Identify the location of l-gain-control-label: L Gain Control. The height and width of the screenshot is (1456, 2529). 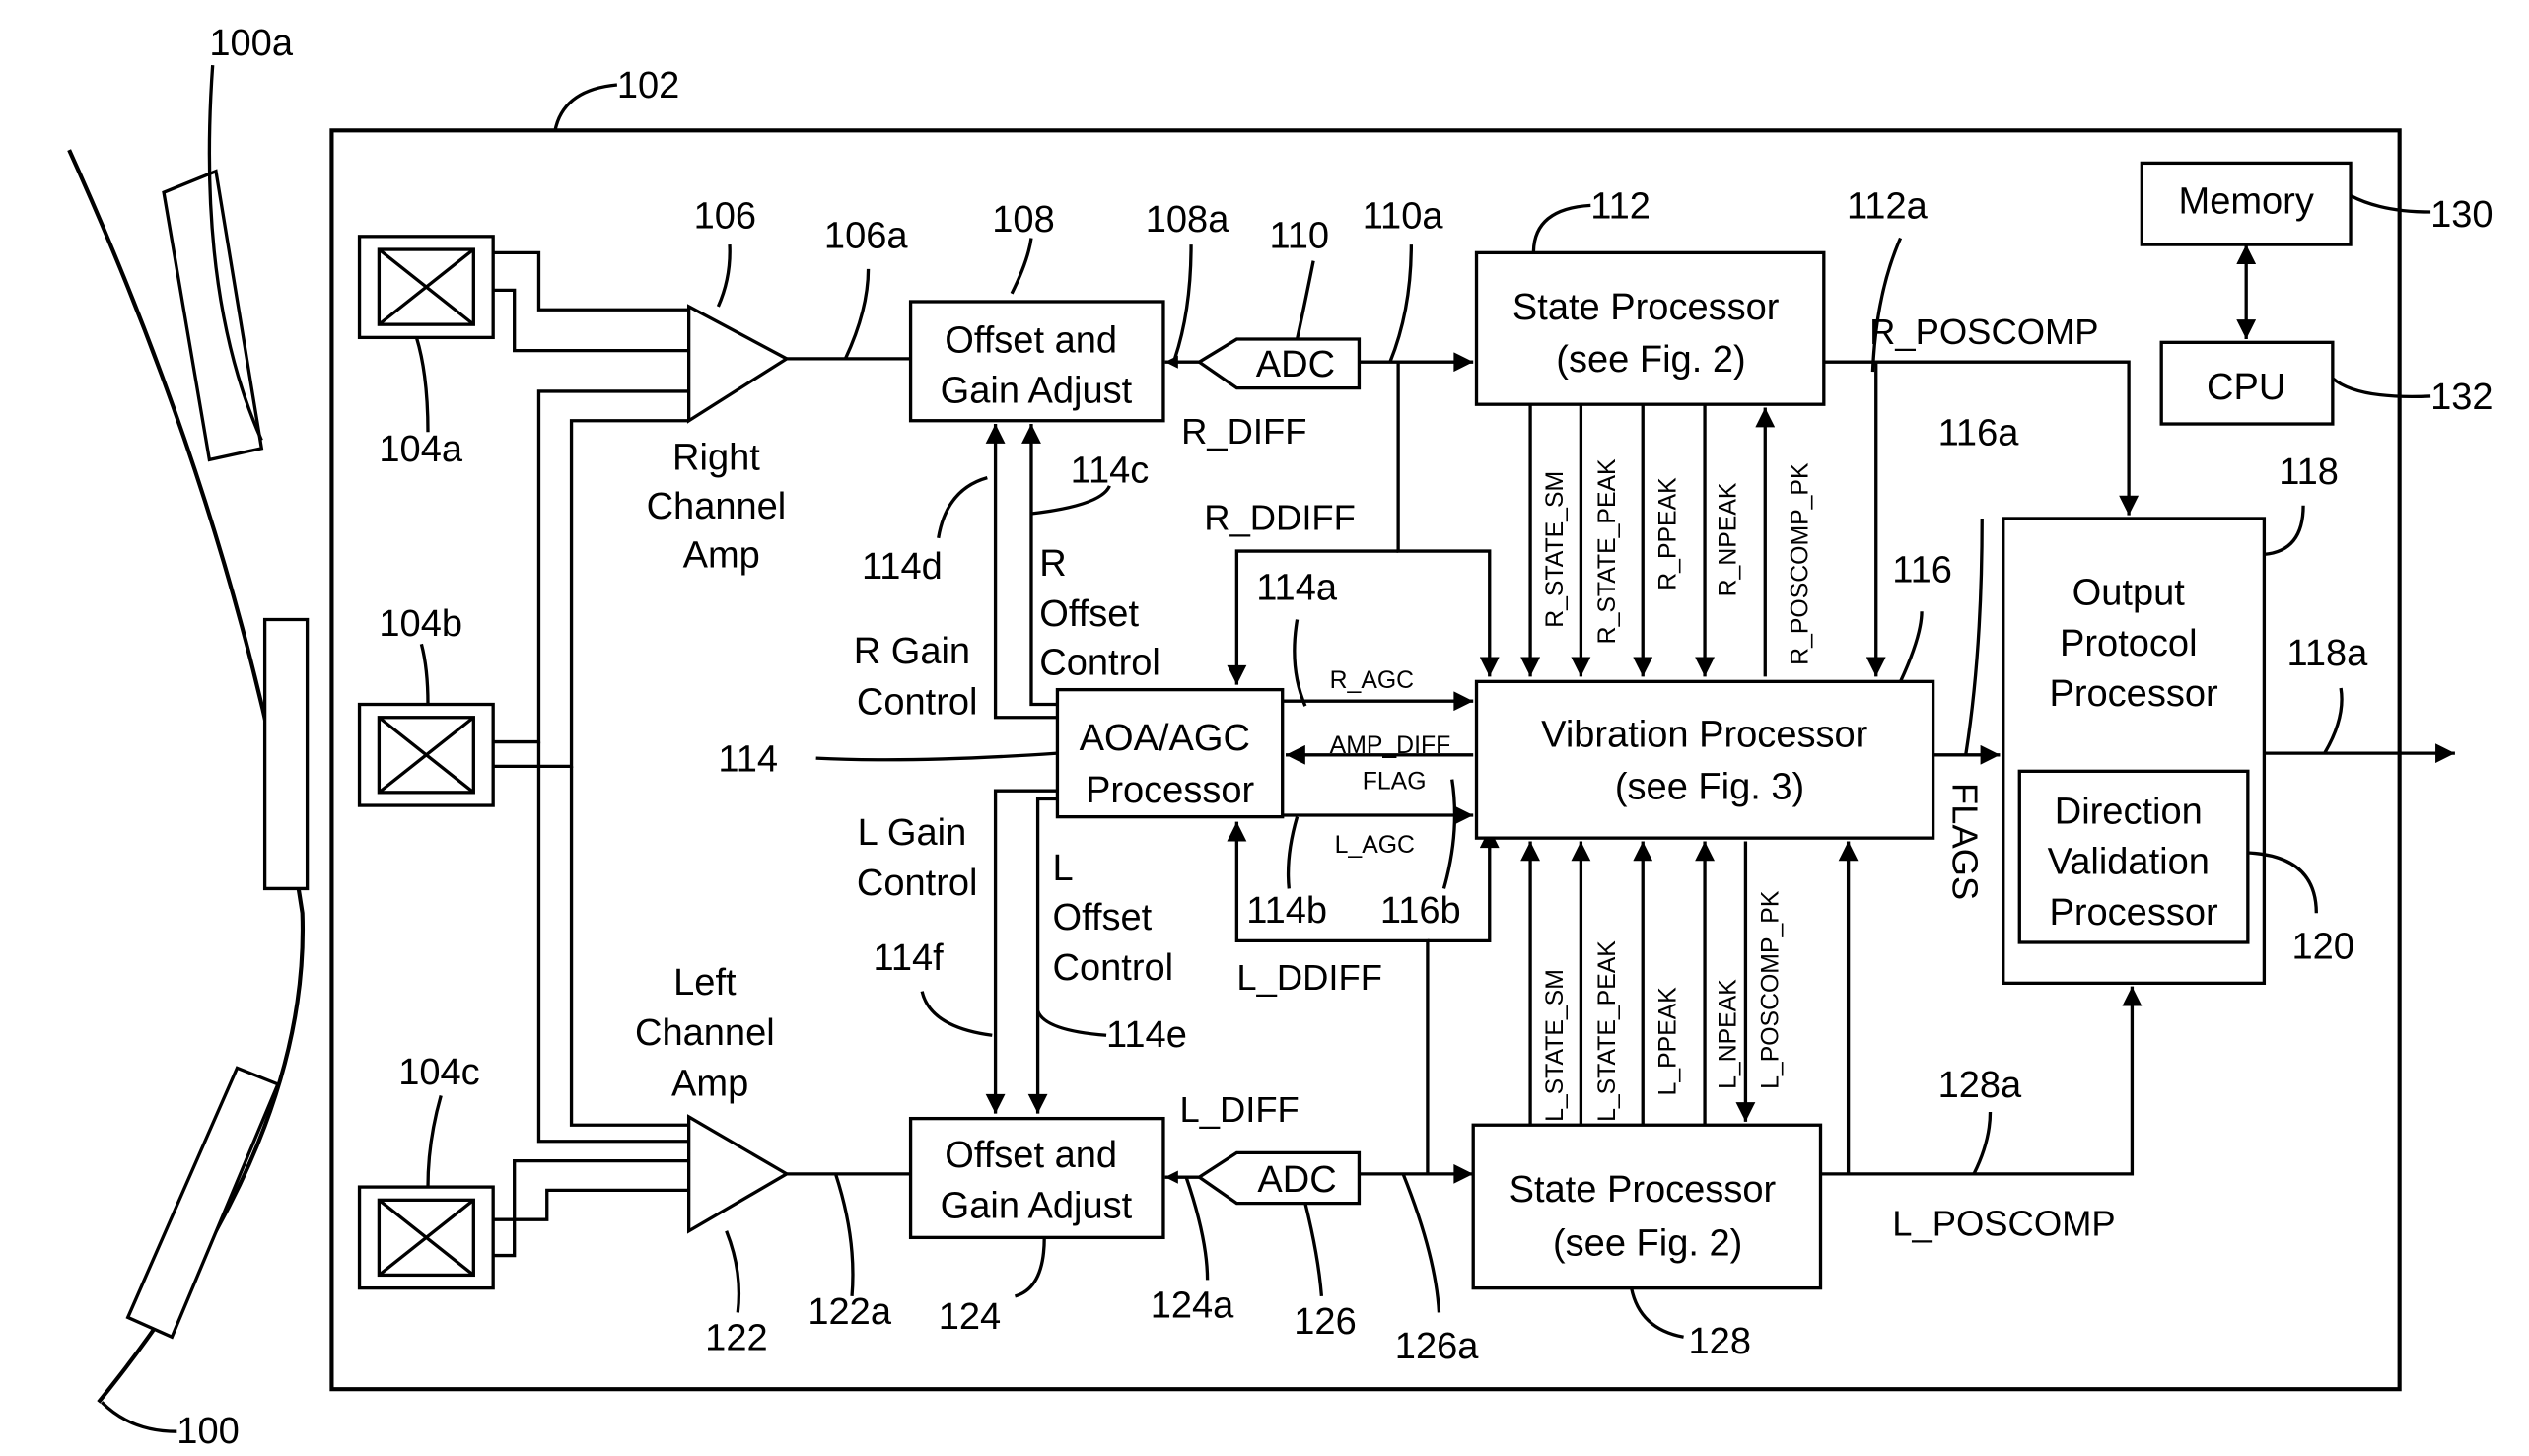
(917, 858).